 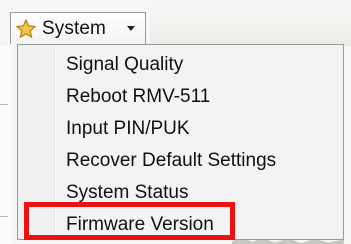 I want to click on highlight-box, so click(x=129, y=221).